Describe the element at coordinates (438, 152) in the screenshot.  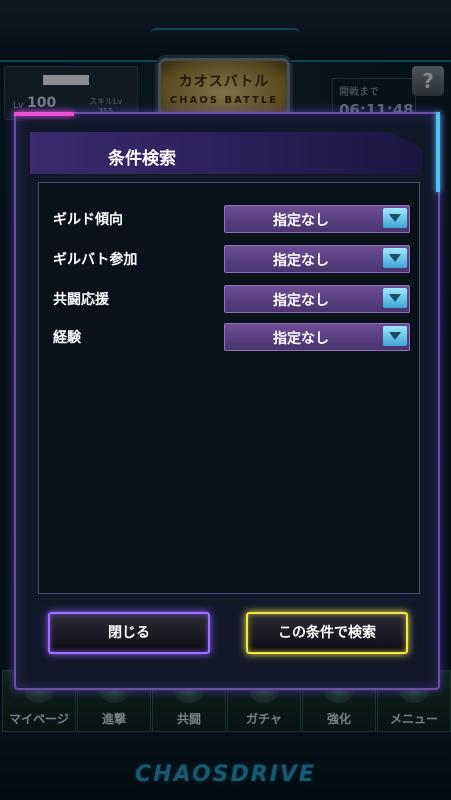
I see `modal-accent-right` at that location.